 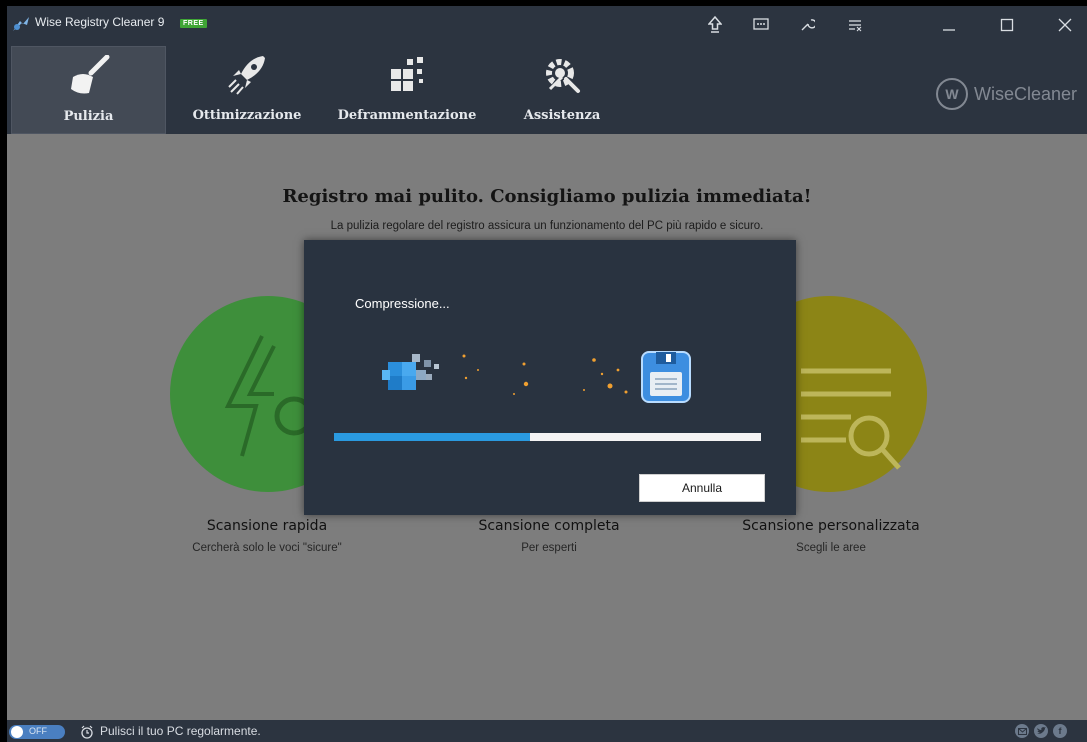 I want to click on tab-pulizia: Pulizia, so click(x=88, y=90).